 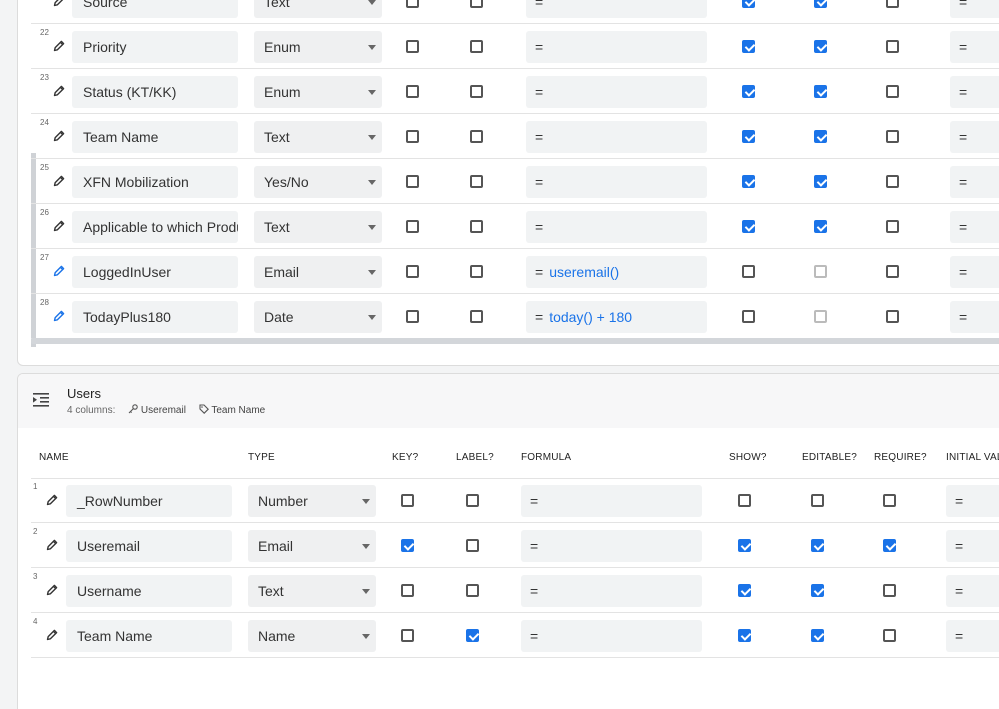 What do you see at coordinates (515, 341) in the screenshot?
I see `horizontal-scrollbar` at bounding box center [515, 341].